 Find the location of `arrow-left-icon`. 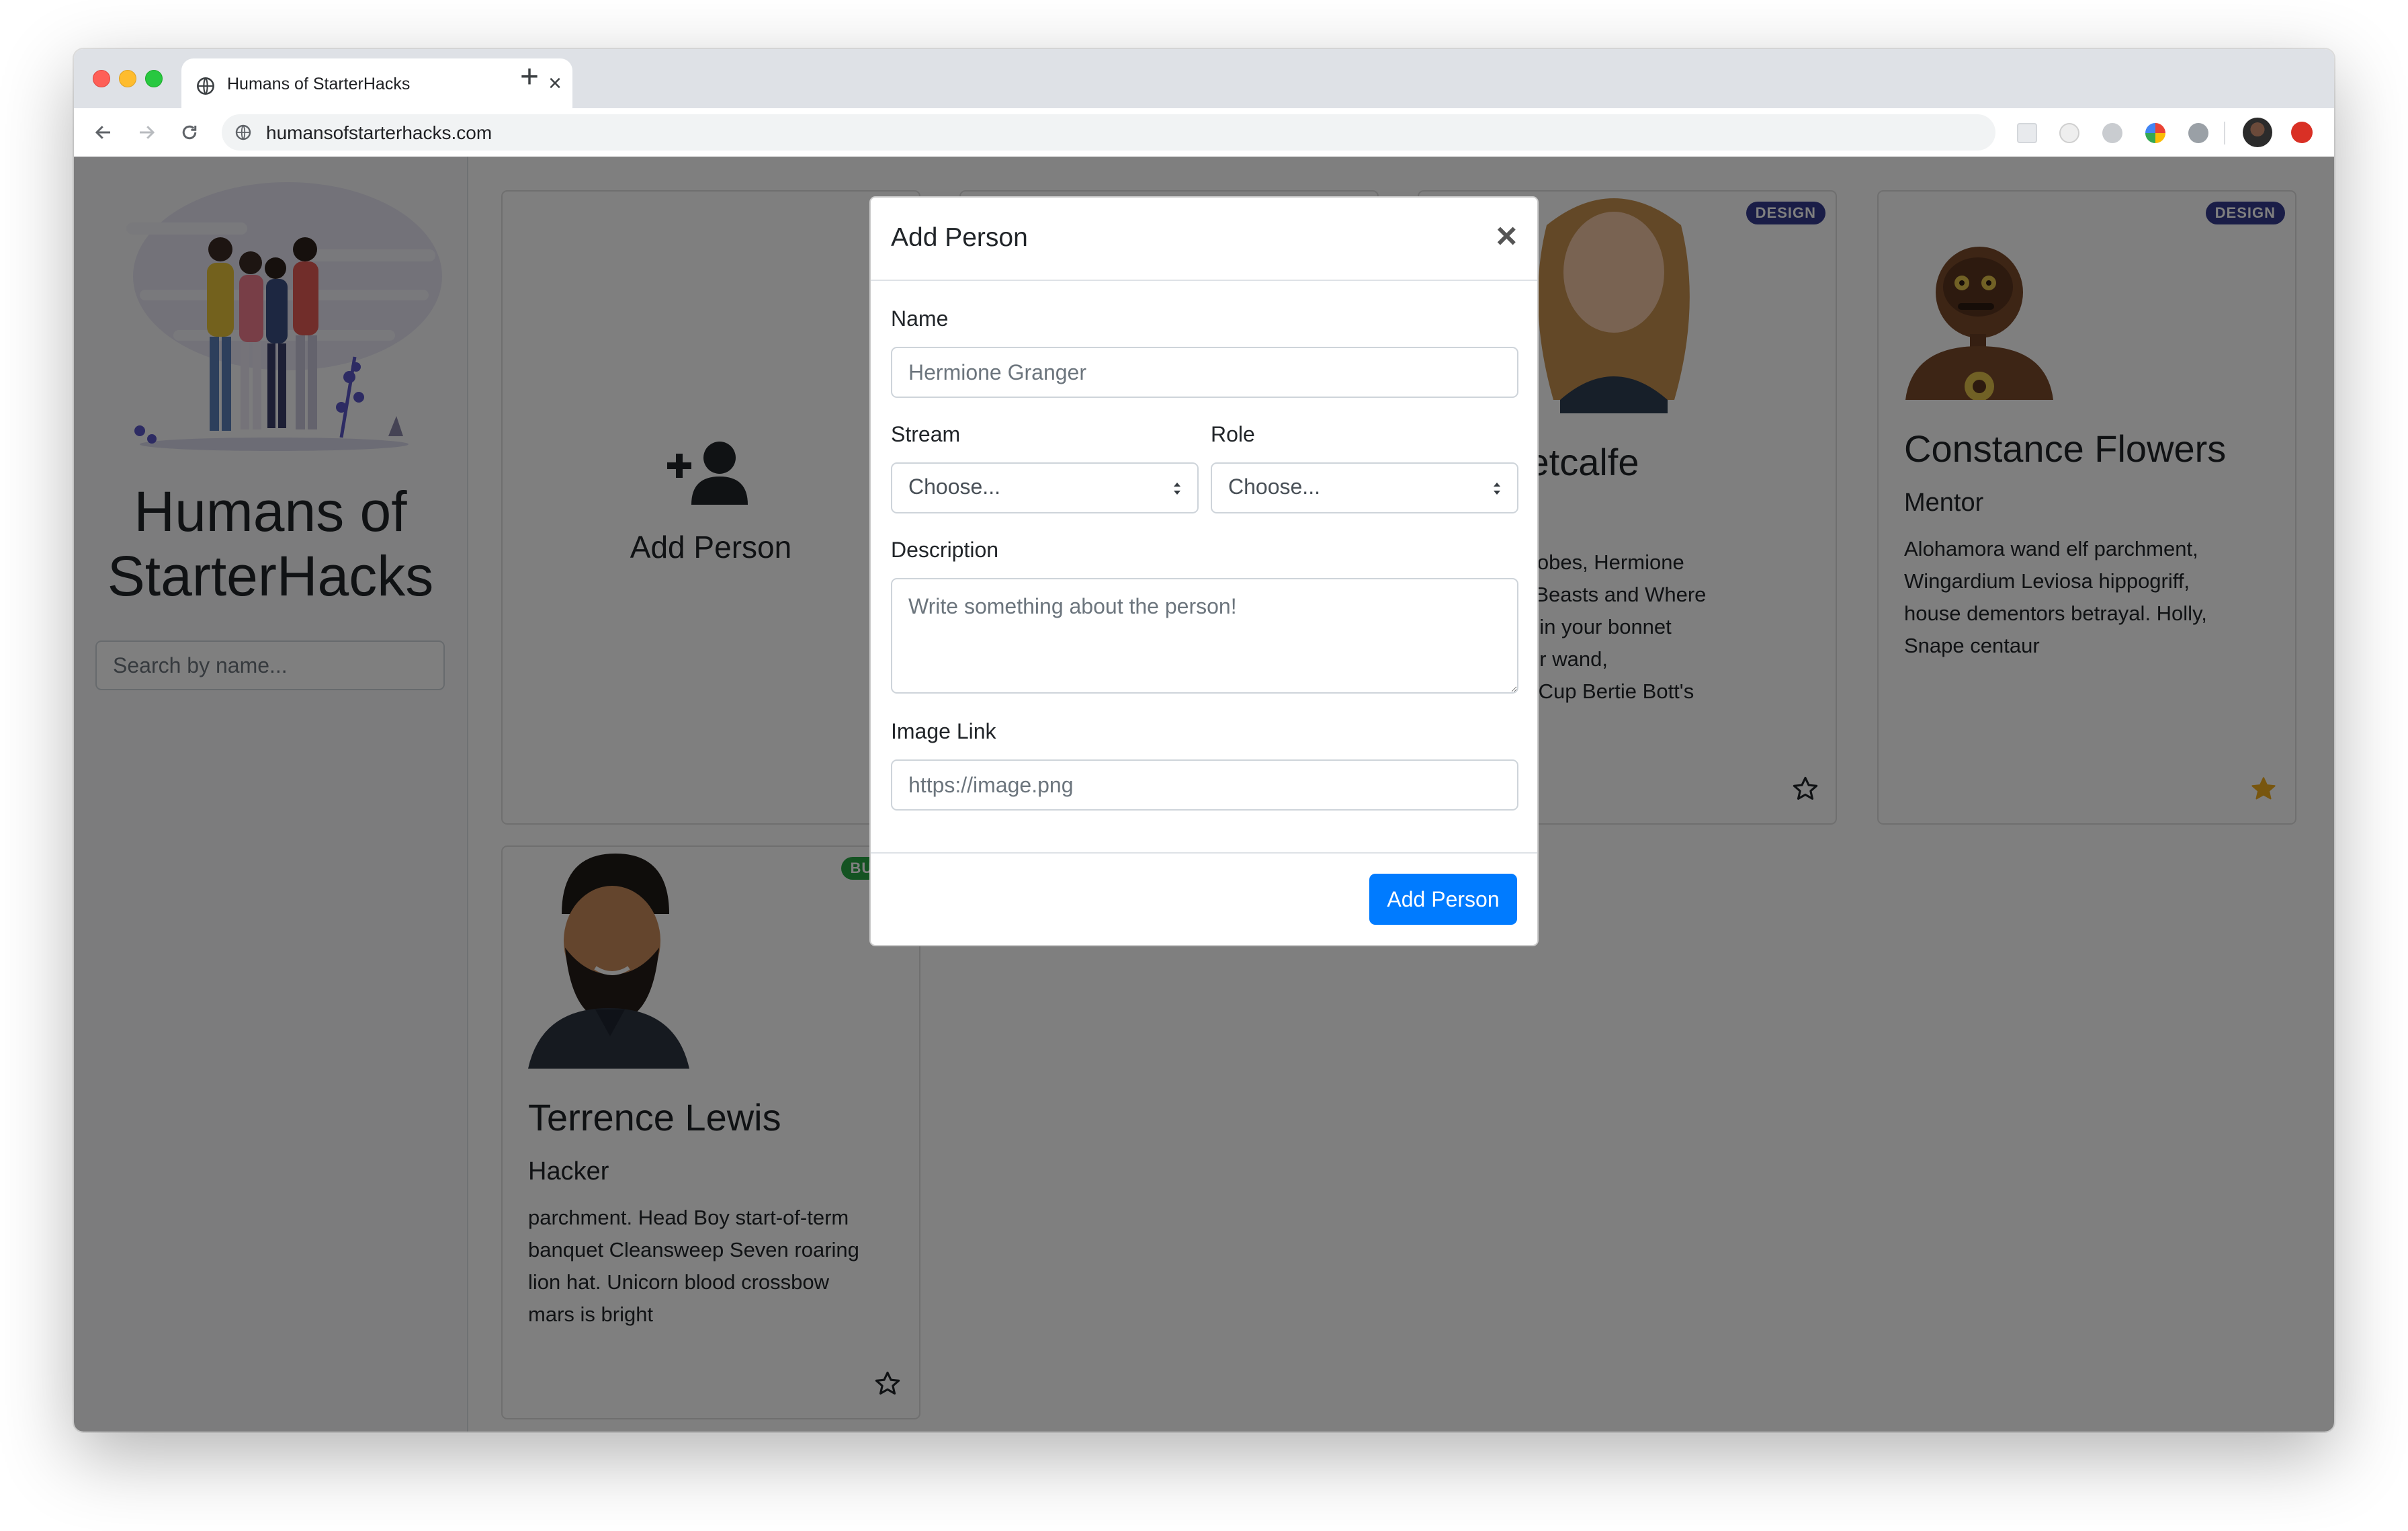

arrow-left-icon is located at coordinates (102, 132).